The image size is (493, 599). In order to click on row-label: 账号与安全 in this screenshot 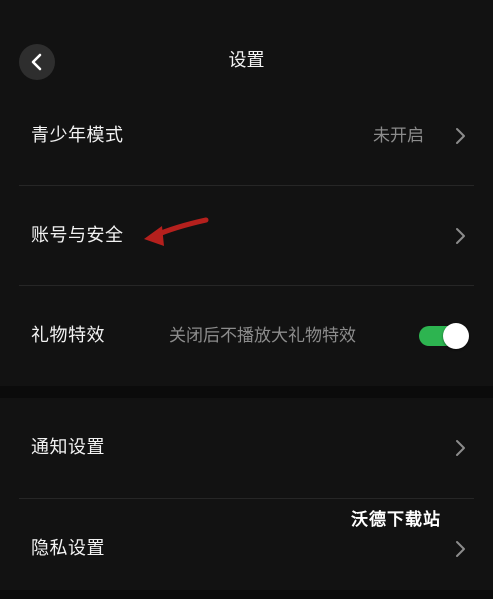, I will do `click(77, 235)`.